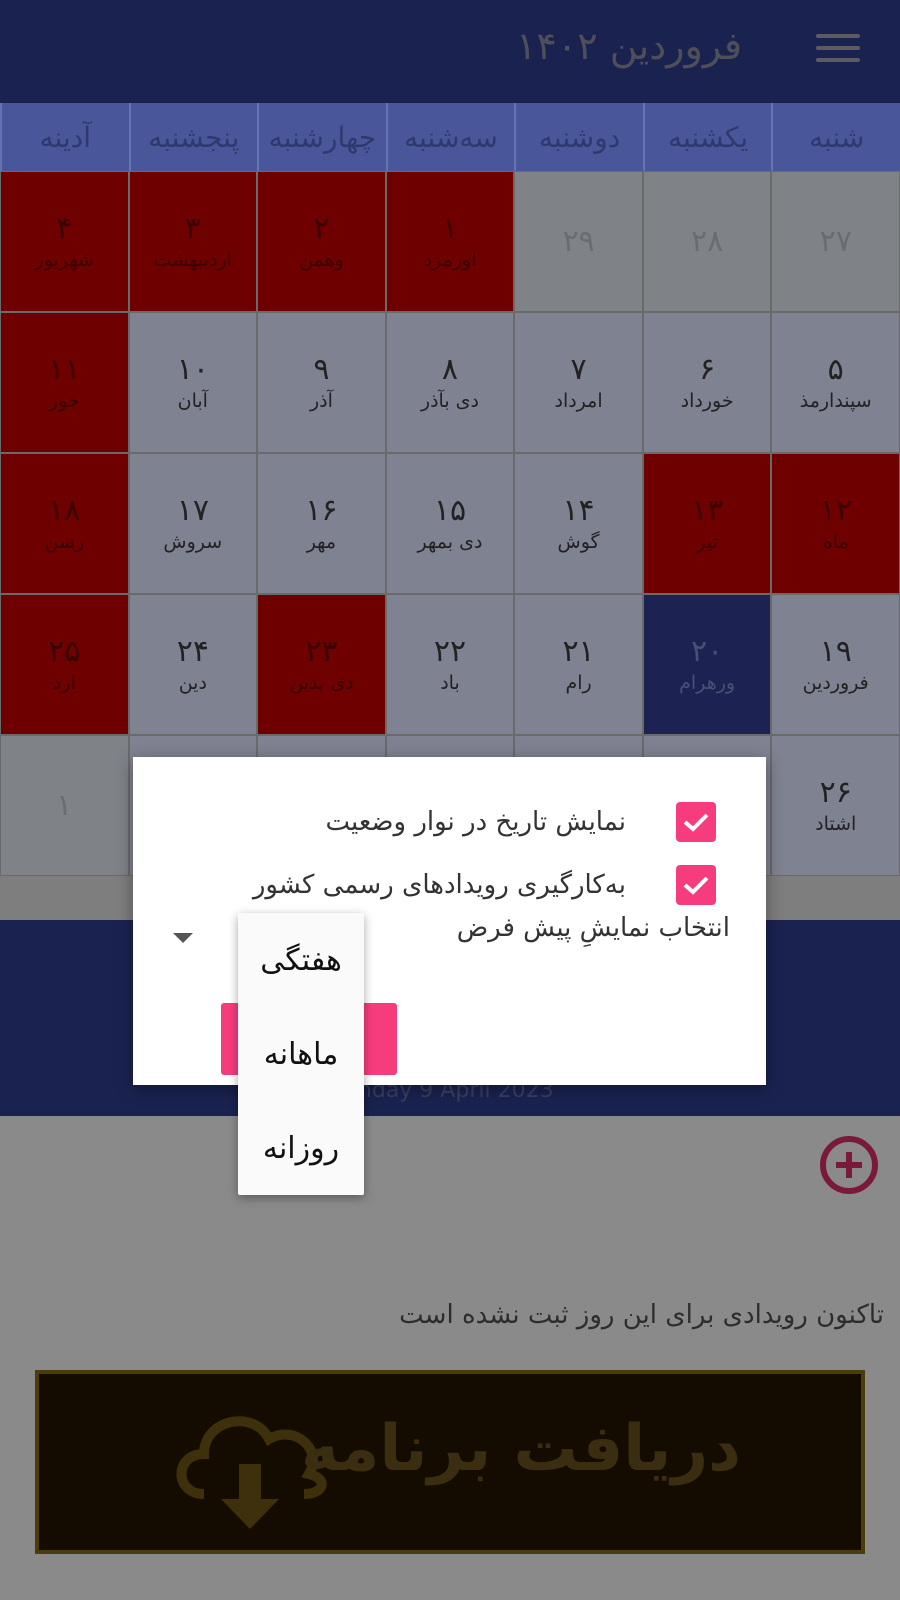 The width and height of the screenshot is (900, 1600). Describe the element at coordinates (707, 651) in the screenshot. I see `day-number: ۲۰` at that location.